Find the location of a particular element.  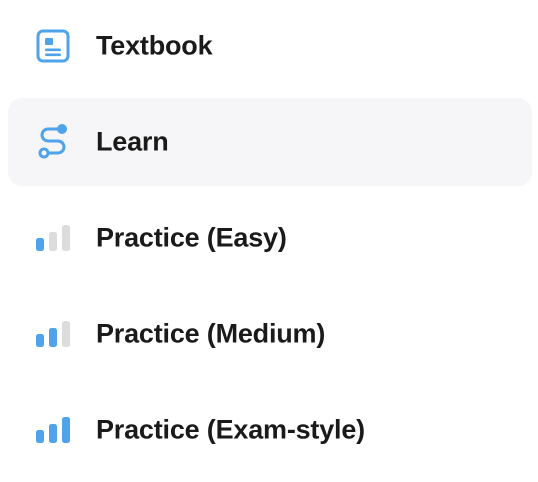

learn-path-icon is located at coordinates (53, 142).